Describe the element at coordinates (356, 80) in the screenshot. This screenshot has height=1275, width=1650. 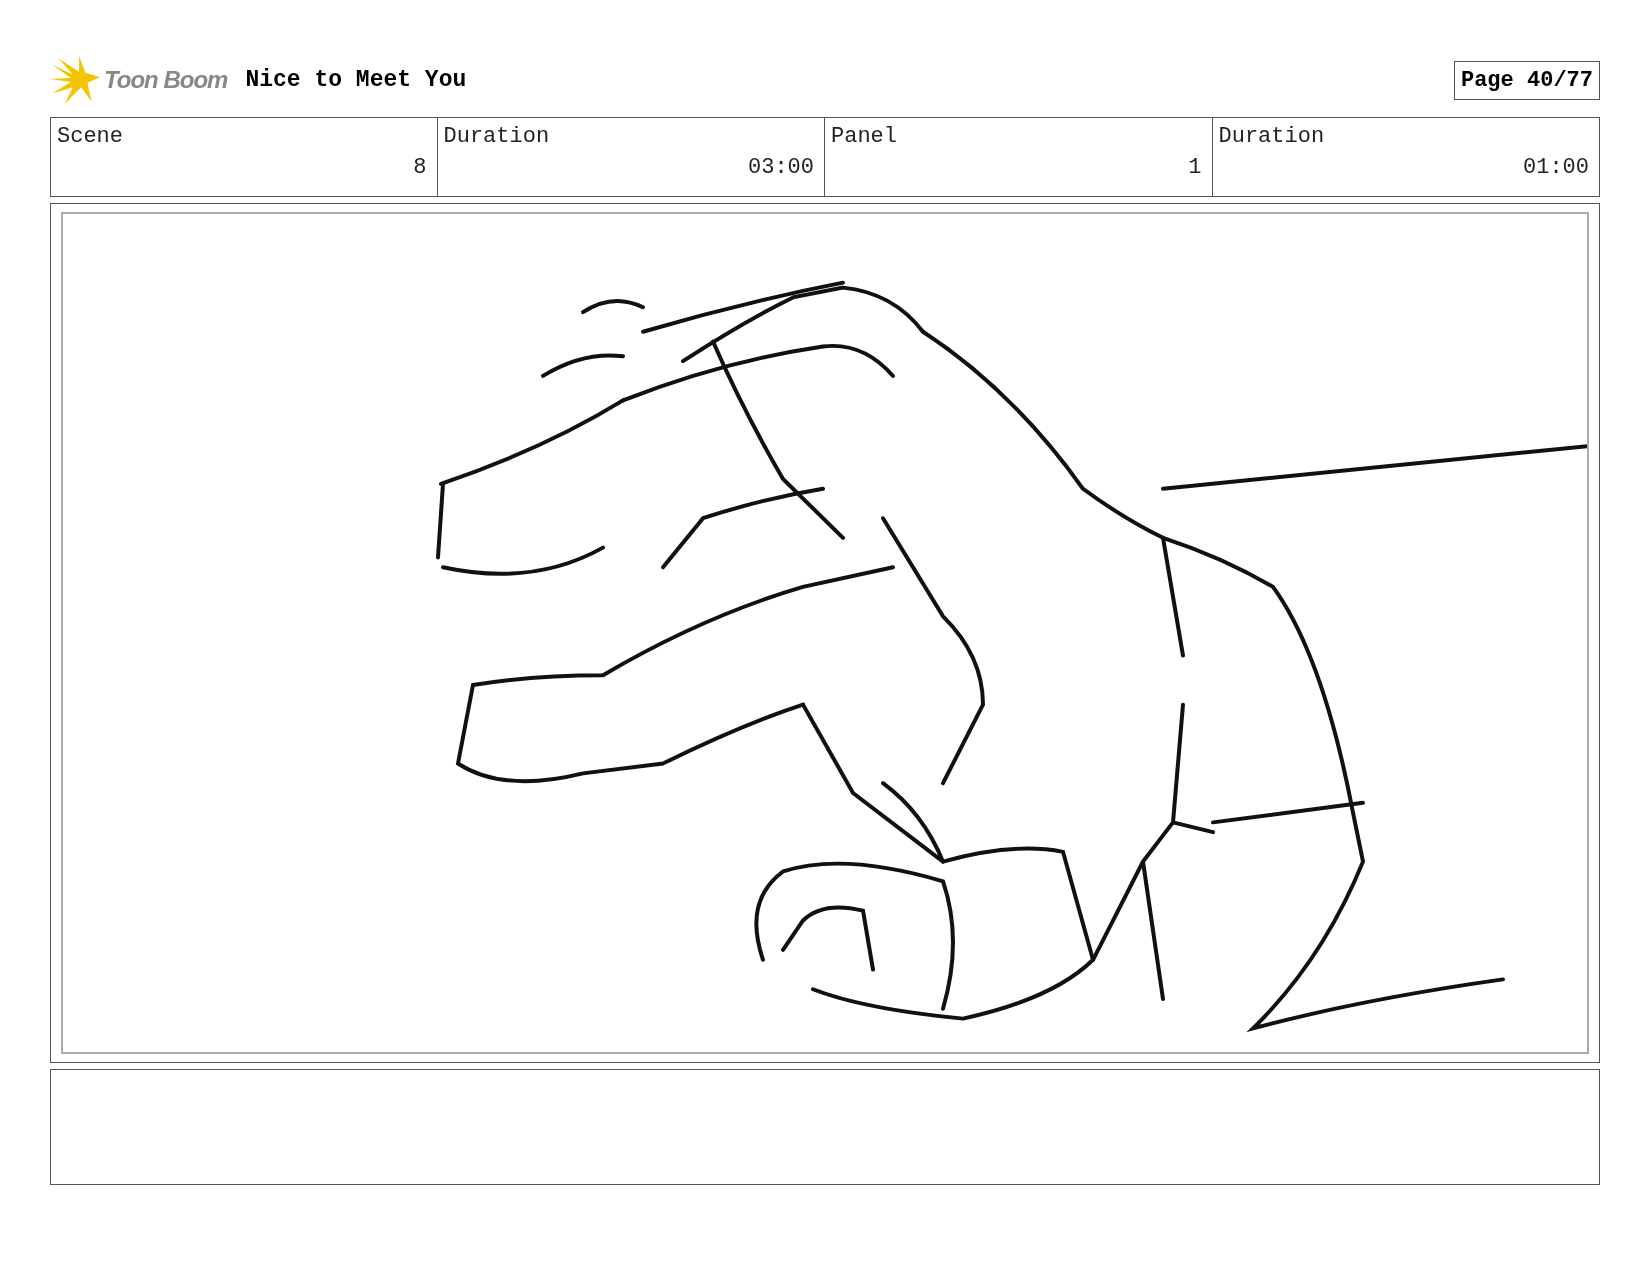
I see `storyboard-title: Nice to Meet You` at that location.